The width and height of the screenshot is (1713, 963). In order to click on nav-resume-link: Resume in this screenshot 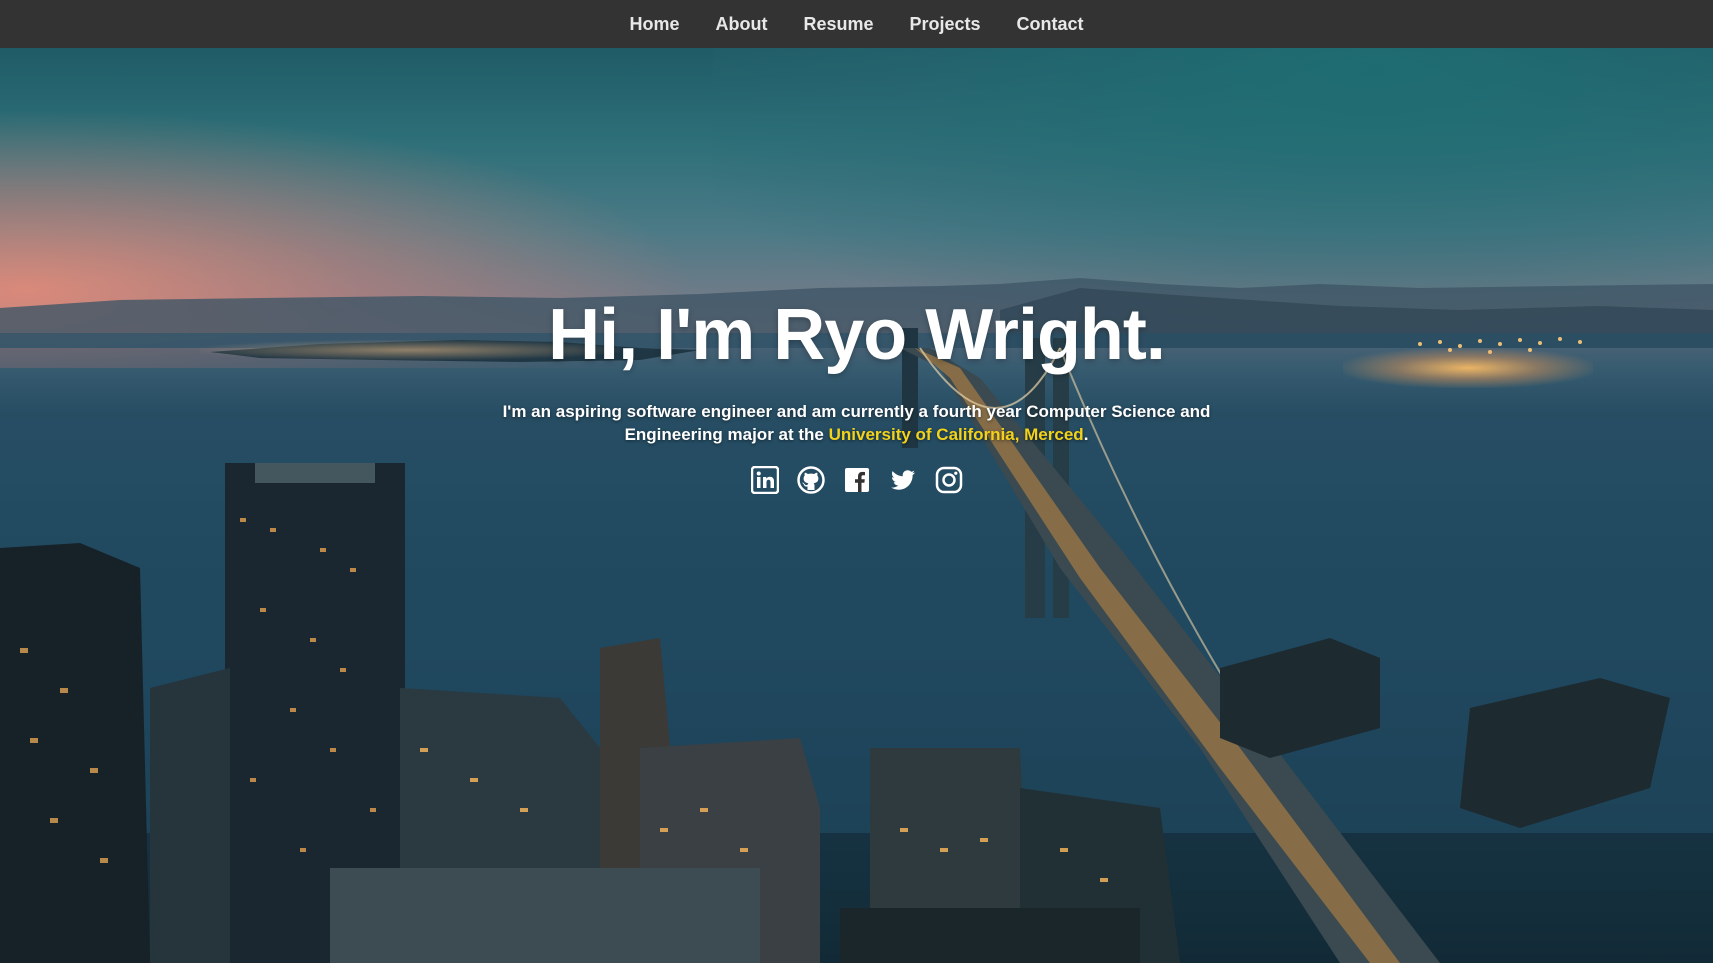, I will do `click(838, 24)`.